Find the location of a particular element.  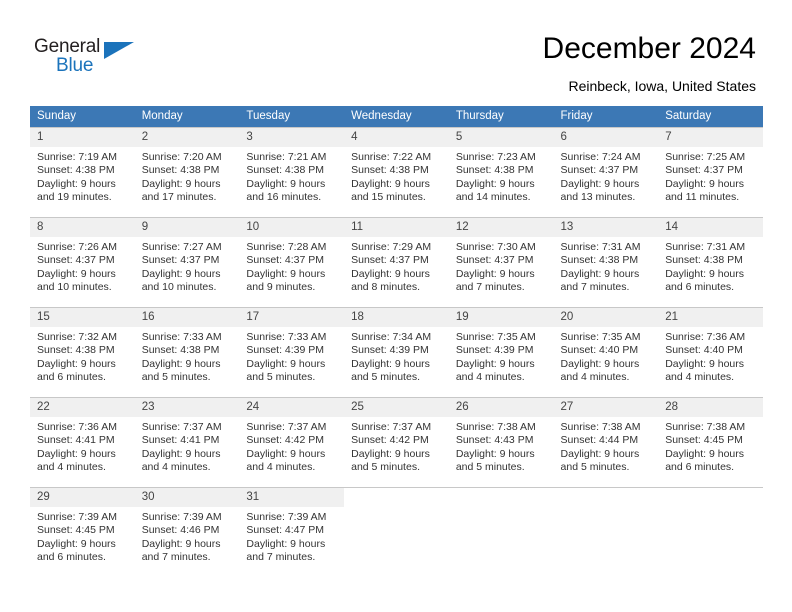

daylight-duration-line2: and 16 minutes. is located at coordinates (284, 196).